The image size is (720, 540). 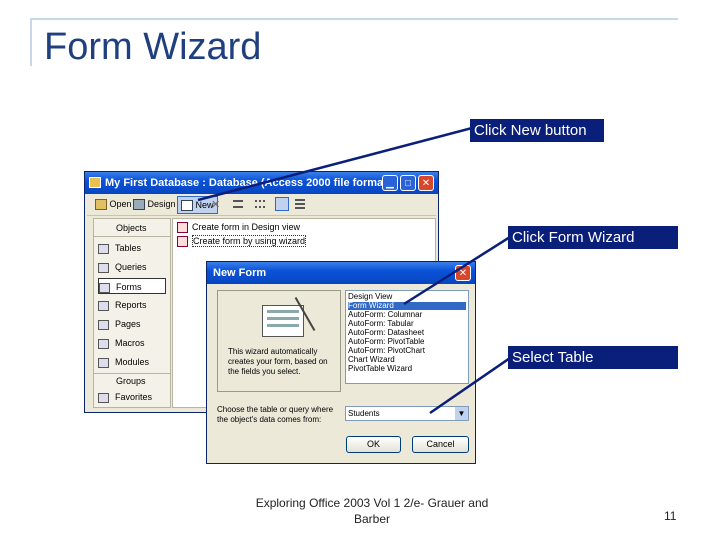 I want to click on callout-form-wizard: Click Form Wizard, so click(x=593, y=237).